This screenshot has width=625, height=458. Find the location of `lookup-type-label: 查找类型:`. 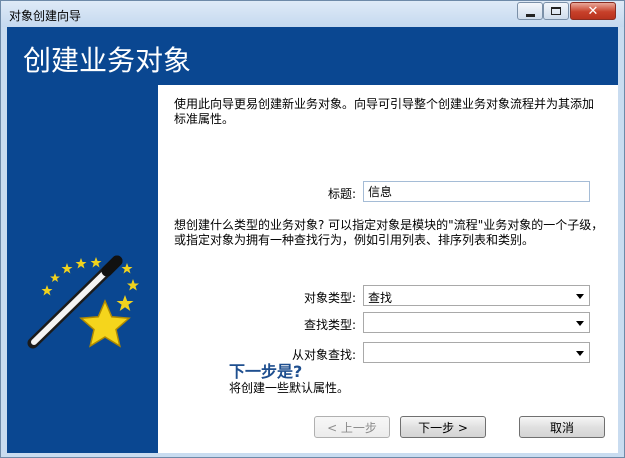

lookup-type-label: 查找类型: is located at coordinates (329, 325).